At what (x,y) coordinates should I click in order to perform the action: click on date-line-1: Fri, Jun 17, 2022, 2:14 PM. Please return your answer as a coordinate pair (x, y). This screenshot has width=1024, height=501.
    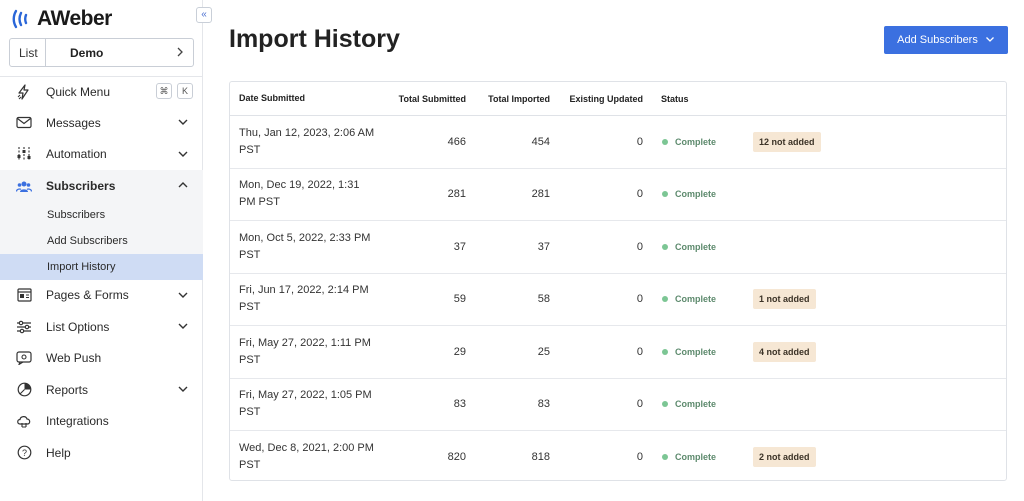
    Looking at the image, I should click on (304, 290).